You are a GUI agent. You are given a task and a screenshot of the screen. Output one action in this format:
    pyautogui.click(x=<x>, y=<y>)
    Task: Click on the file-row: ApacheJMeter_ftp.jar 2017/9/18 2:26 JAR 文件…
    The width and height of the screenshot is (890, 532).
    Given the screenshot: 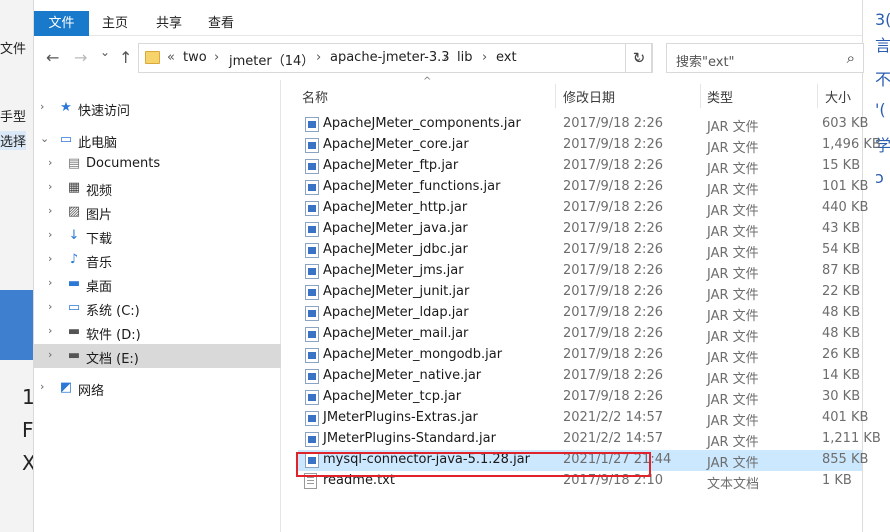 What is the action you would take?
    pyautogui.click(x=580, y=166)
    